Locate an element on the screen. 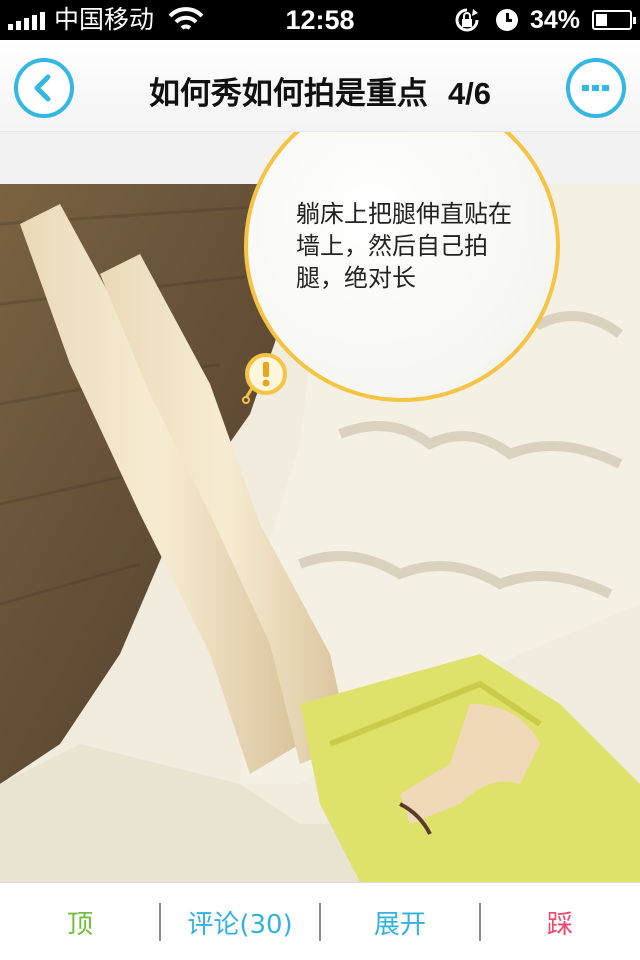 The image size is (640, 960). upvote-button: 顶 is located at coordinates (80, 921).